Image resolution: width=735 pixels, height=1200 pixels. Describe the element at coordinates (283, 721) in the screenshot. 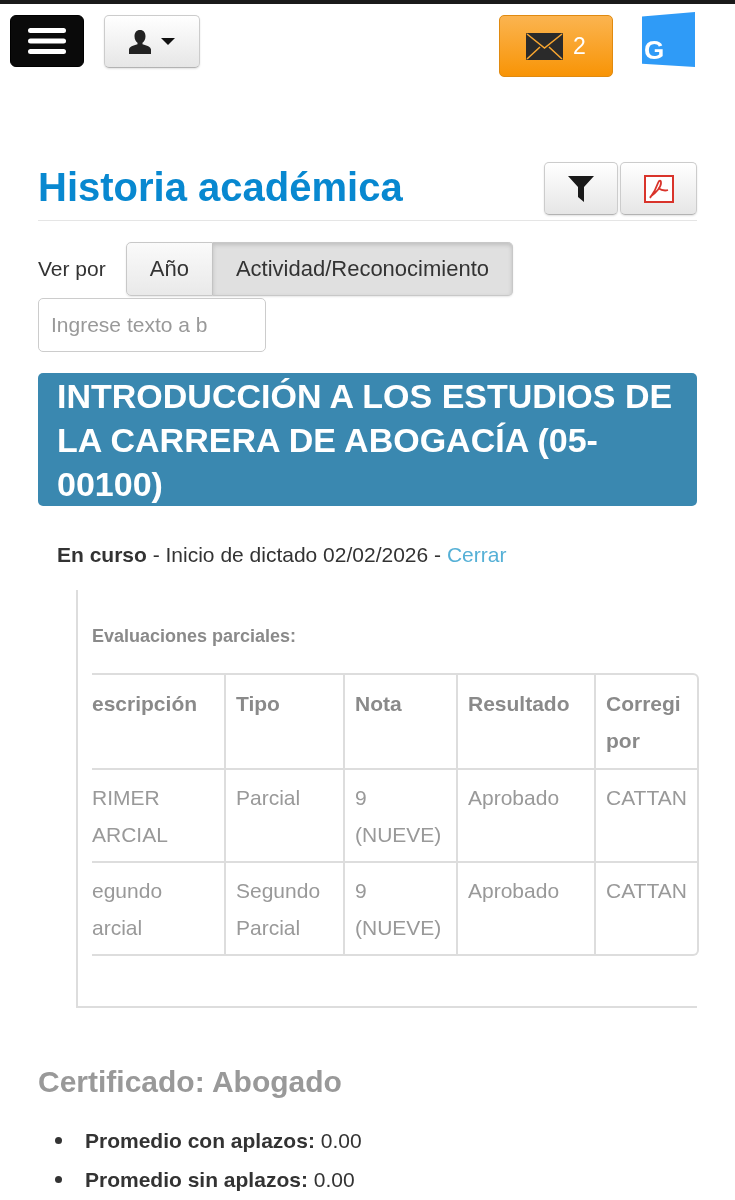

I see `column-header: Tipo` at that location.